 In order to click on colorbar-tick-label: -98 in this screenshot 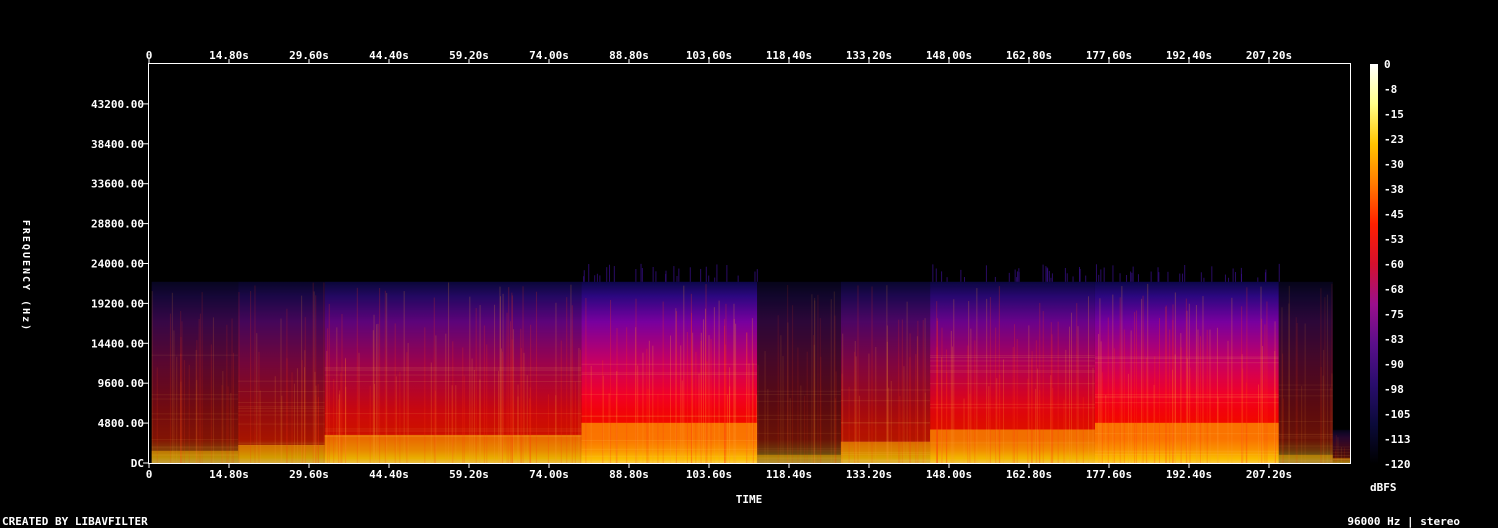, I will do `click(1394, 389)`.